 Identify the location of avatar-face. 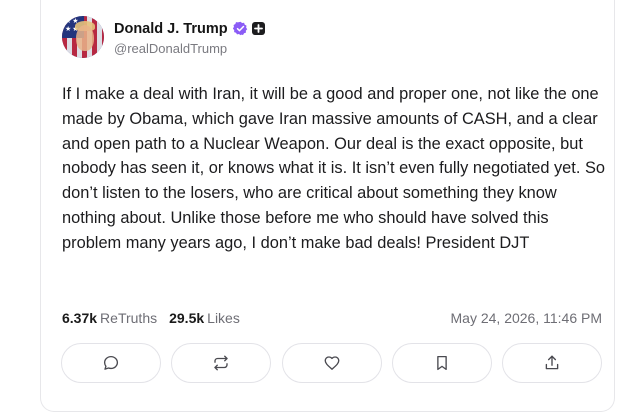
(85, 38).